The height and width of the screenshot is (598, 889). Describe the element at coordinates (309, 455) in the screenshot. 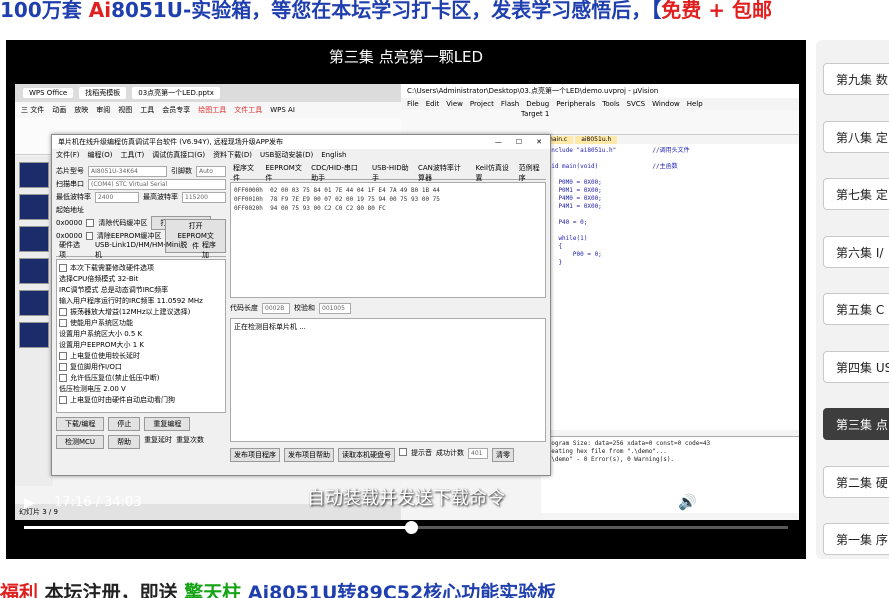

I see `publish-help-button: 发布项目帮助` at that location.